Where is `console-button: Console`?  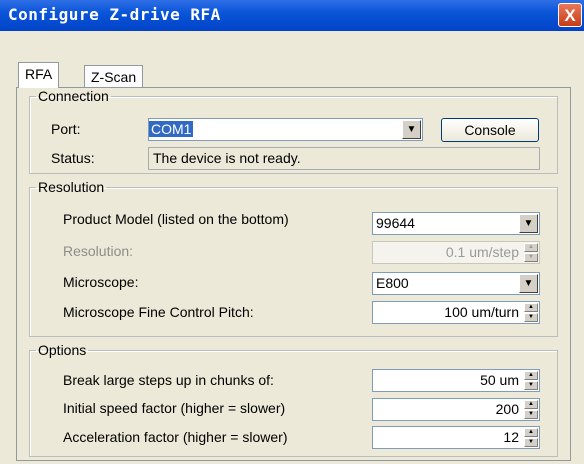 console-button: Console is located at coordinates (490, 130).